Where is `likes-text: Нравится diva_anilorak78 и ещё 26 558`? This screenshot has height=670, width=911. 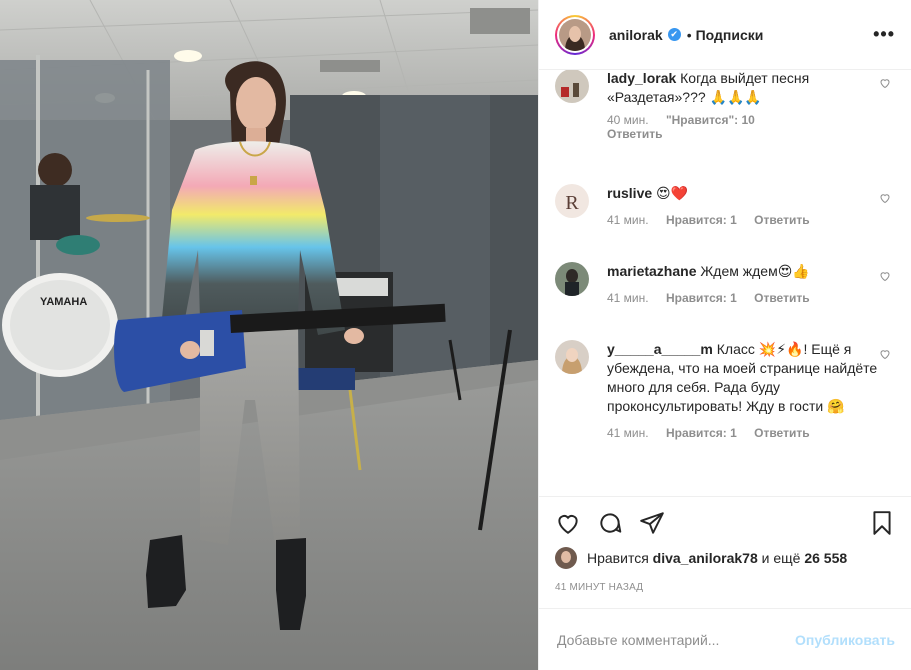 likes-text: Нравится diva_anilorak78 и ещё 26 558 is located at coordinates (717, 558).